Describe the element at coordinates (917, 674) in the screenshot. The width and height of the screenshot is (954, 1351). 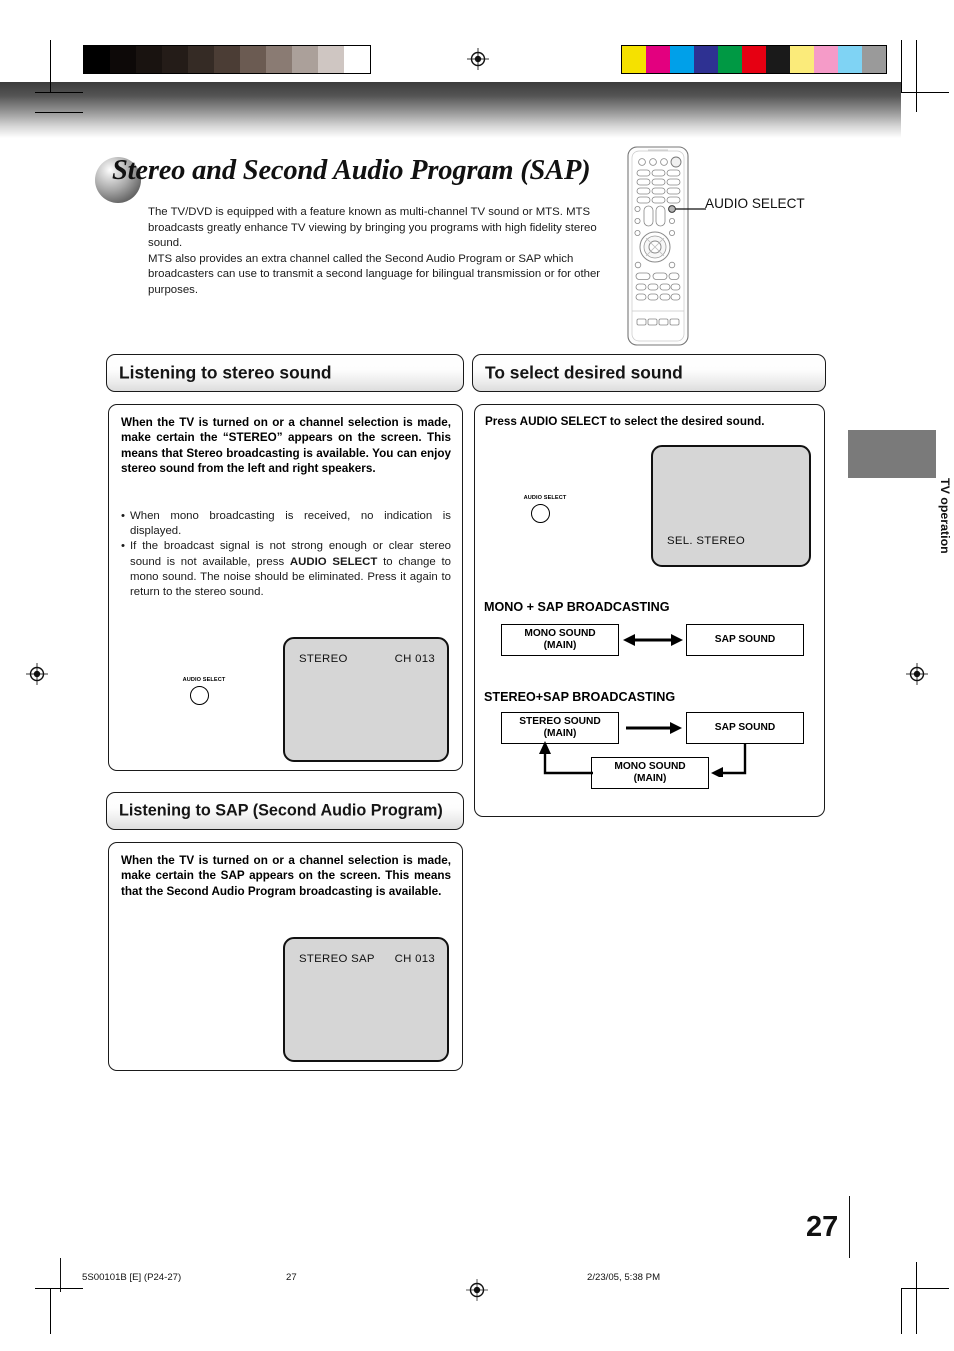
I see `registration-target-right` at that location.